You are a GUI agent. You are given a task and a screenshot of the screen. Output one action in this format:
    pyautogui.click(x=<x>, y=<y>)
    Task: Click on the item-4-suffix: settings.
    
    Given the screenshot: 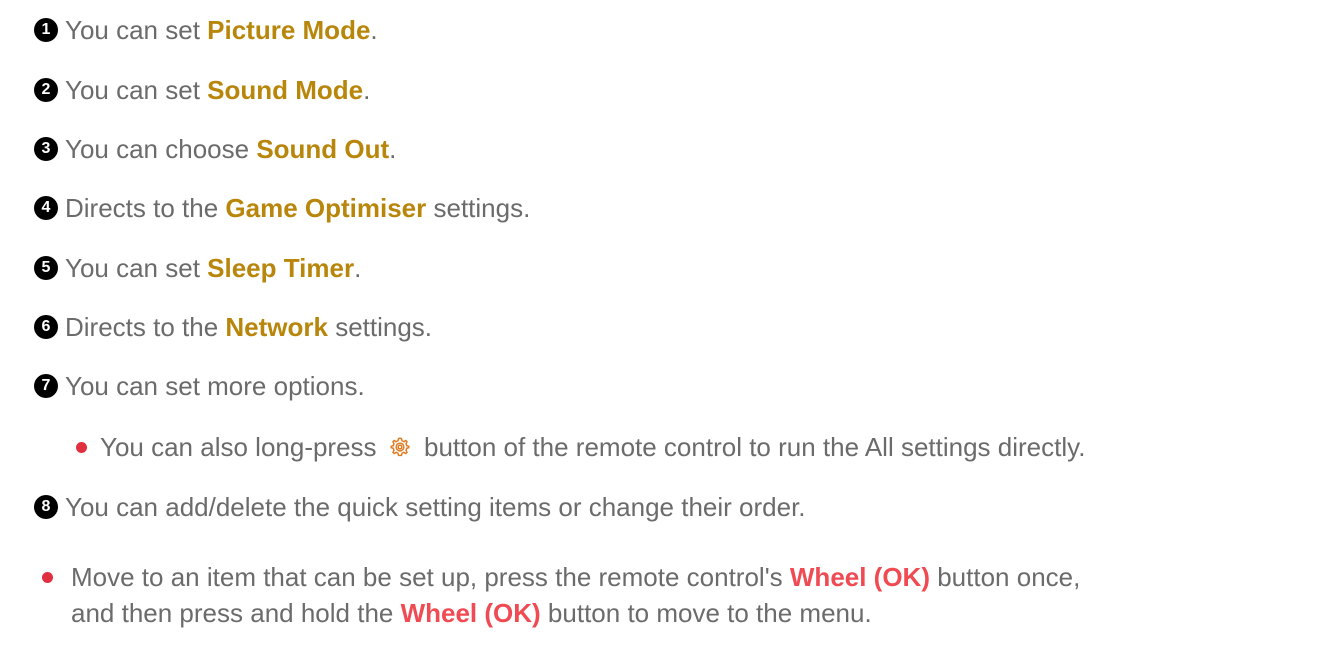 What is the action you would take?
    pyautogui.click(x=478, y=207)
    